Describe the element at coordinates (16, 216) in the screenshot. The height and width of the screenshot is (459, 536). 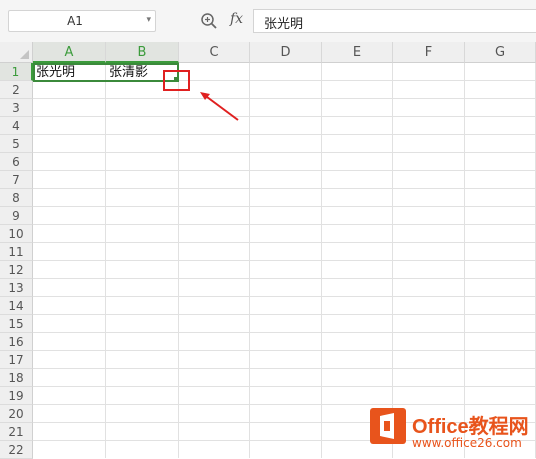
I see `row-header-9: 9` at that location.